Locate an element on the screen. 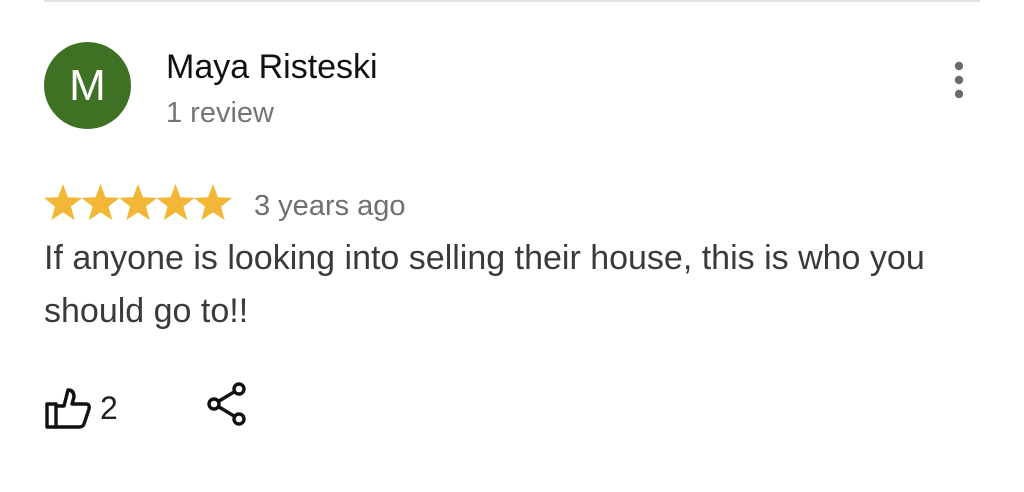  more-vert-icon is located at coordinates (959, 80).